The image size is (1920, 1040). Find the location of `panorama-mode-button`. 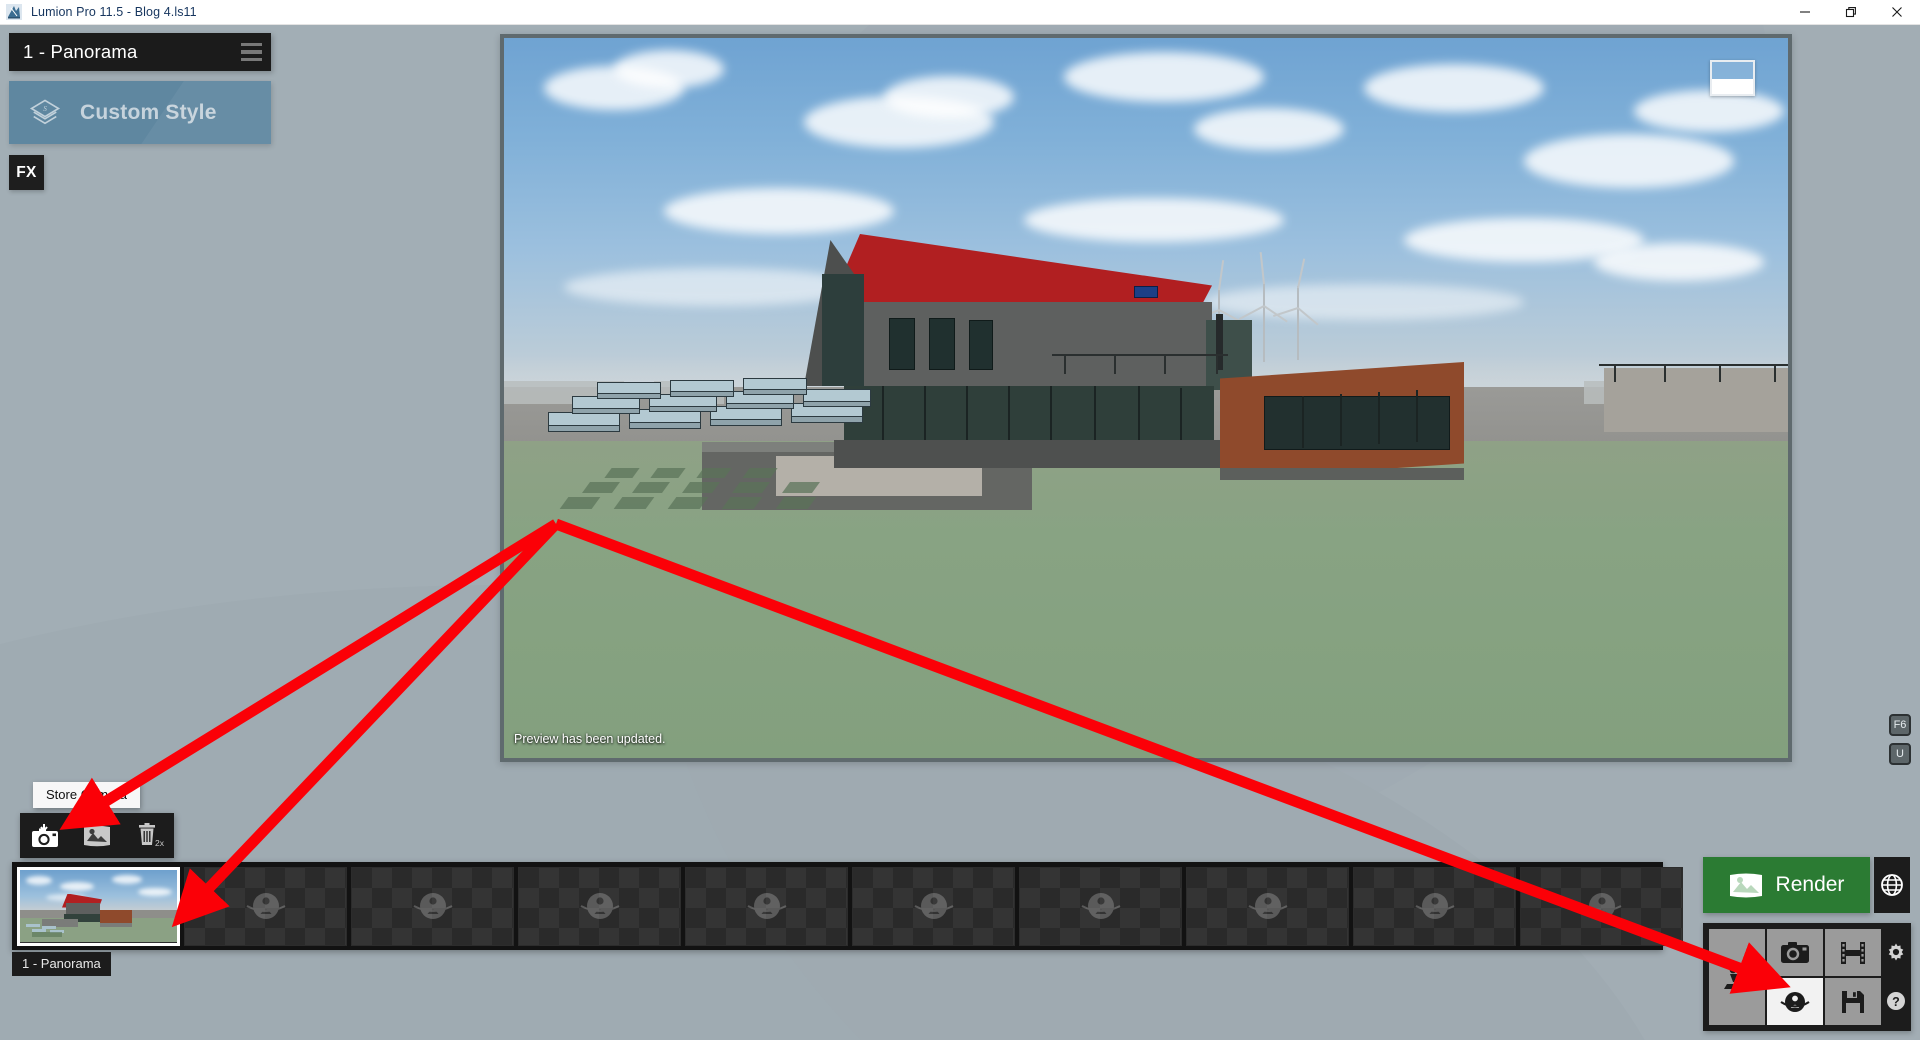

panorama-mode-button is located at coordinates (1795, 1001).